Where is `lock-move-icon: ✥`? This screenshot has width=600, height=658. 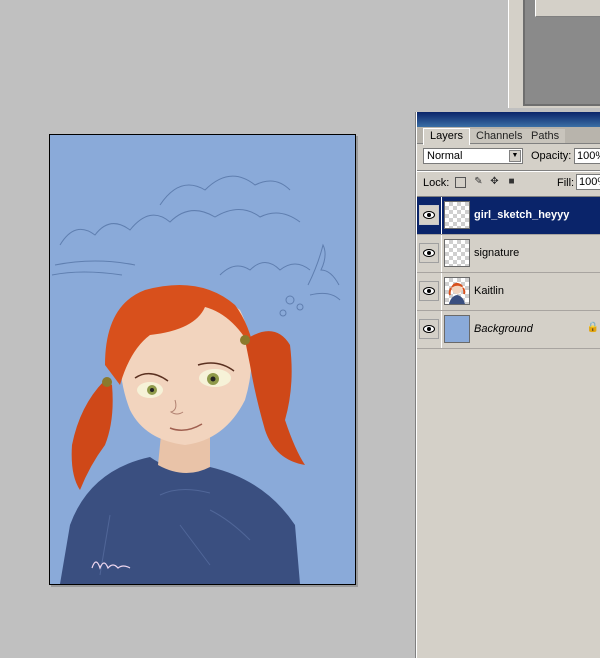
lock-move-icon: ✥ is located at coordinates (494, 181).